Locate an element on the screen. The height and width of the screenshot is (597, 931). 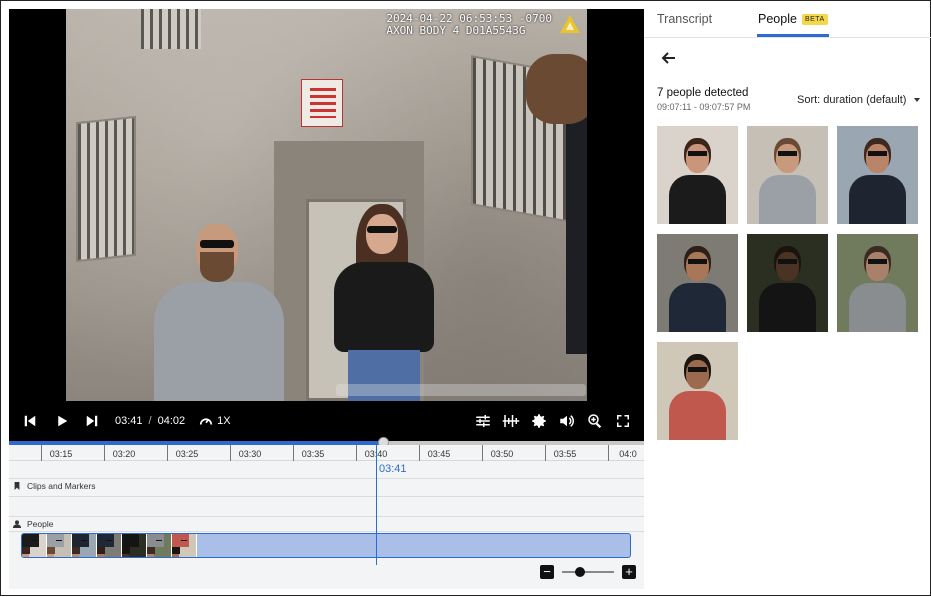
fullscreen-icon is located at coordinates (623, 421).